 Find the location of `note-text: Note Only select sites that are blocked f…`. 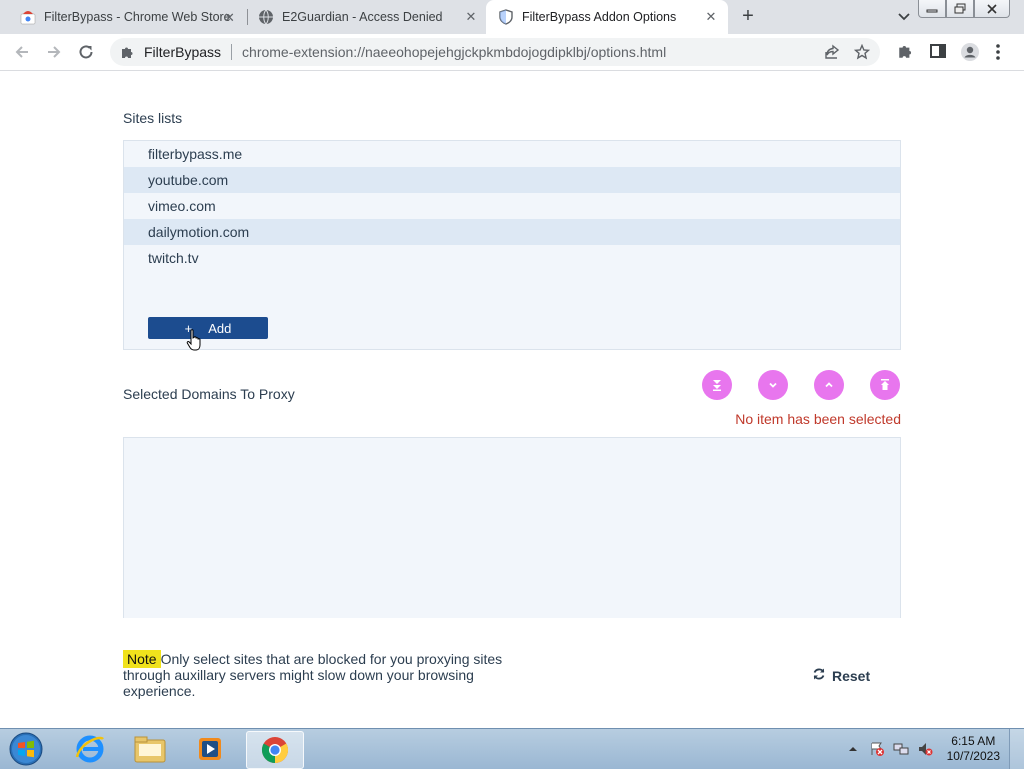

note-text: Note Only select sites that are blocked f… is located at coordinates (323, 674).